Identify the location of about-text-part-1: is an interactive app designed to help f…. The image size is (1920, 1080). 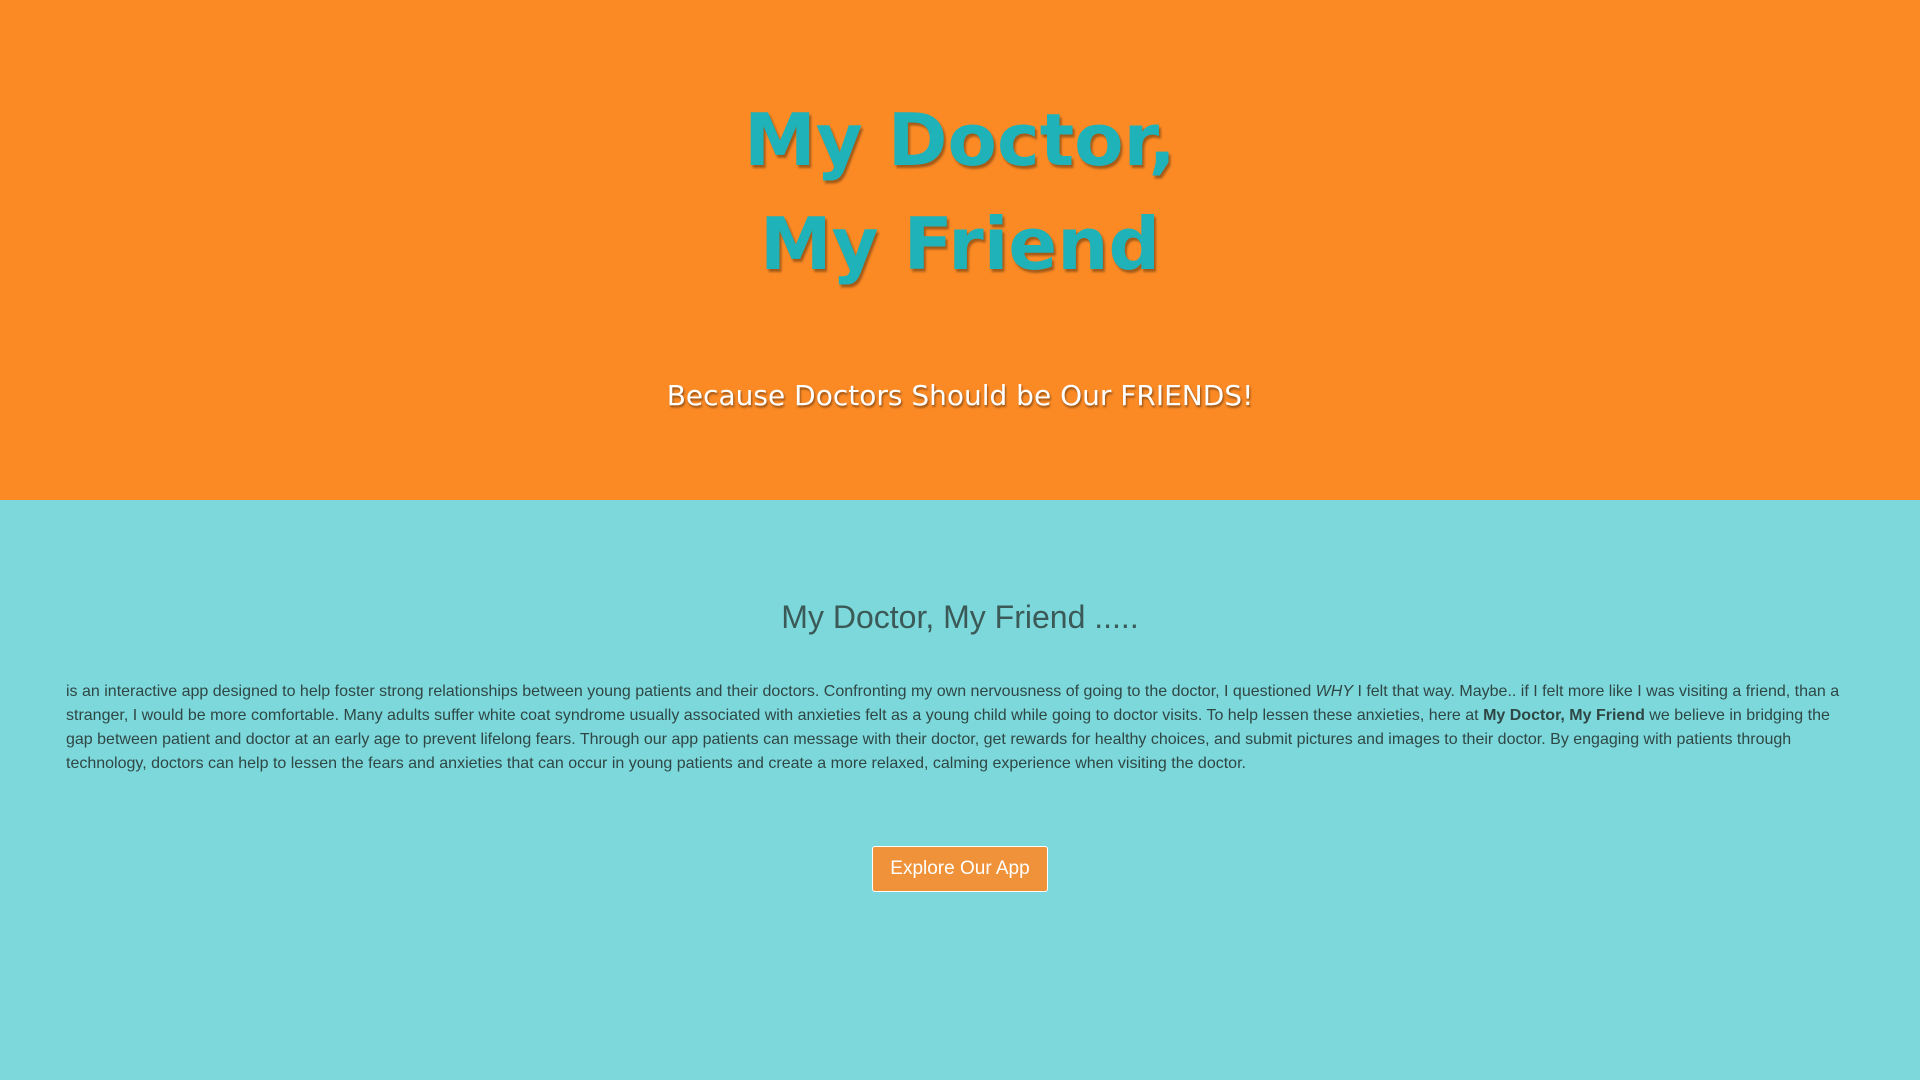
(691, 691).